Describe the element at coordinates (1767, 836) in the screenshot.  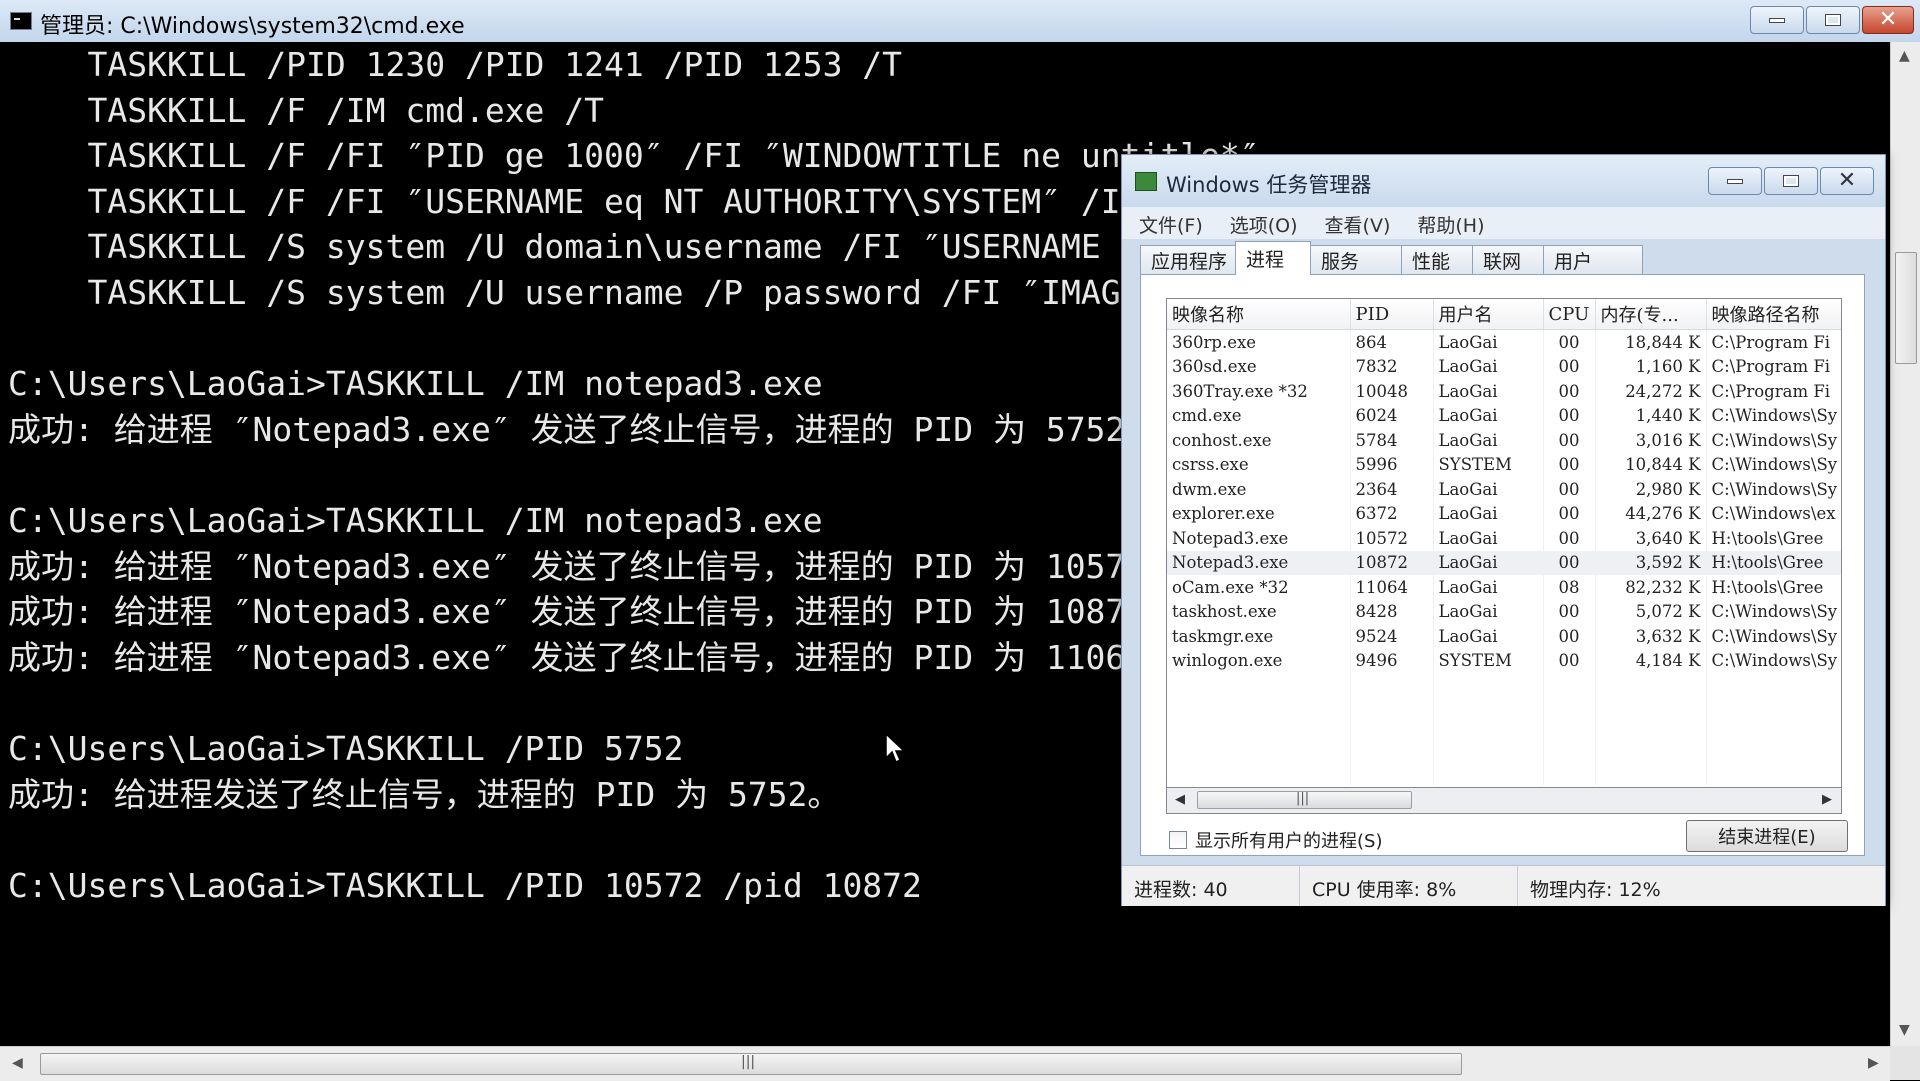
I see `end-process-button: 结束进程(E)` at that location.